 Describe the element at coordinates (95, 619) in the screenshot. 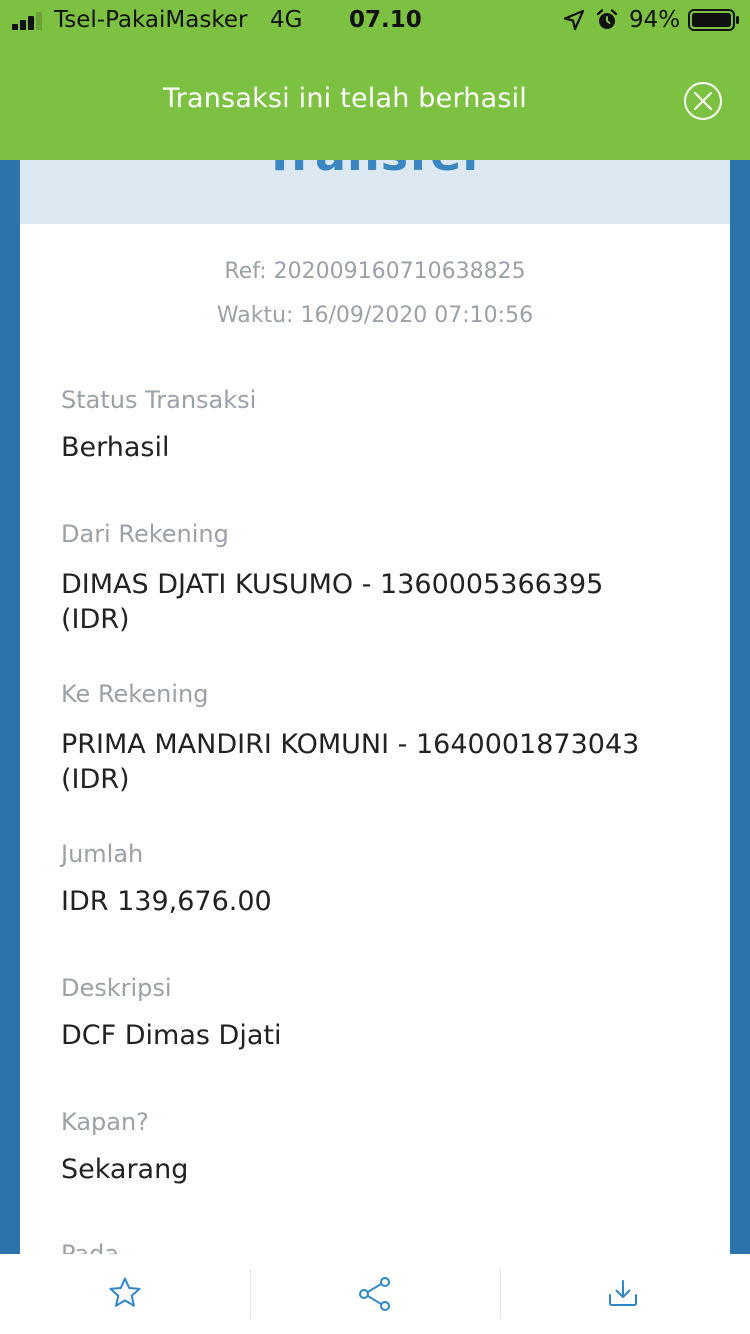

I see `from-account-line2: (IDR)` at that location.